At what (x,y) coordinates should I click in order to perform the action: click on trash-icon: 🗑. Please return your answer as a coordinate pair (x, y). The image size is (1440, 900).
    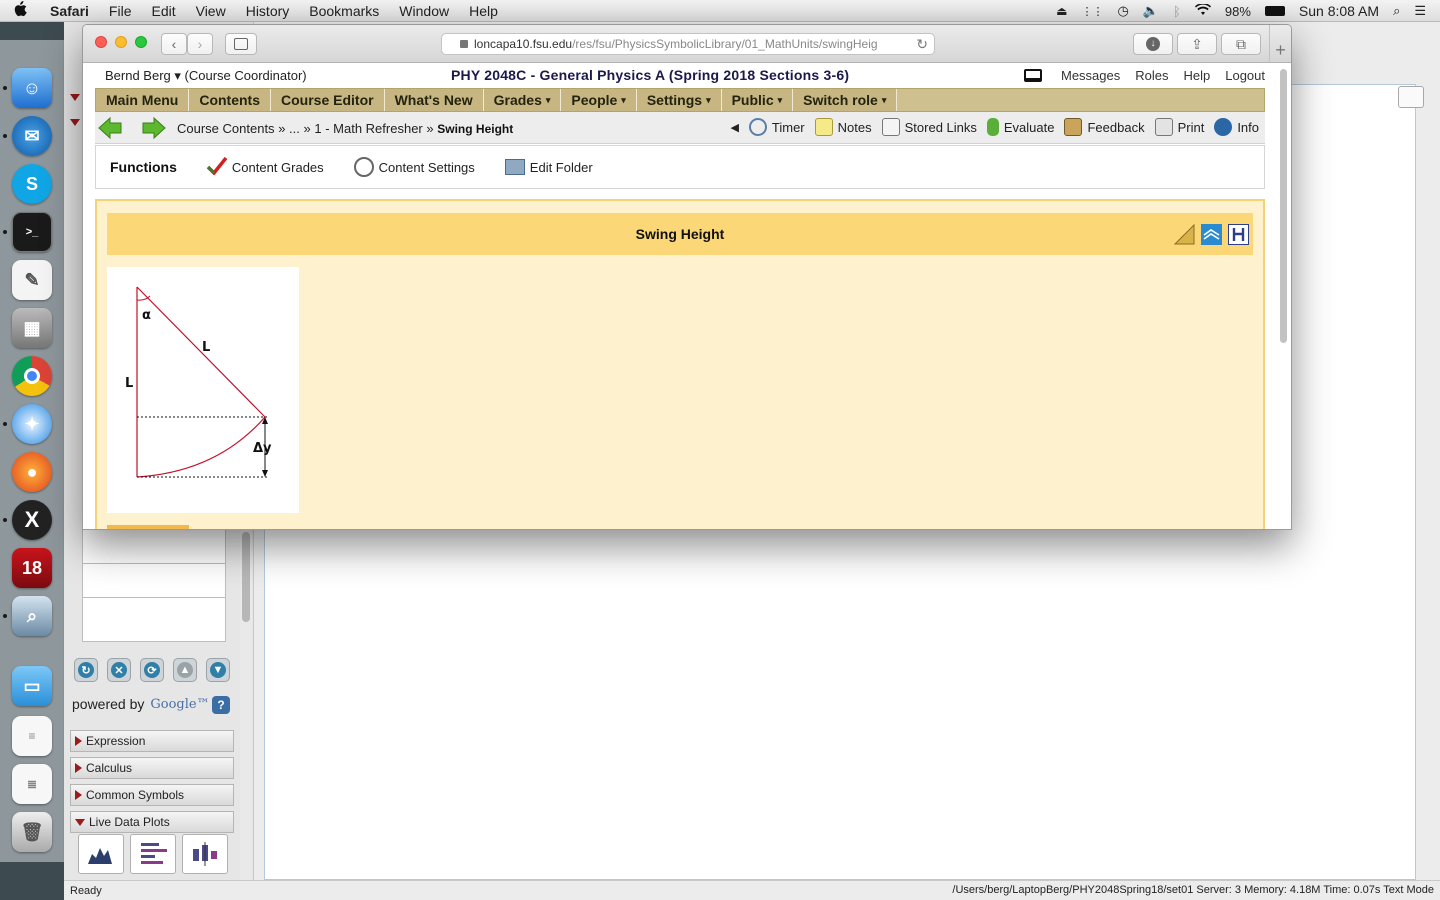
    Looking at the image, I should click on (32, 832).